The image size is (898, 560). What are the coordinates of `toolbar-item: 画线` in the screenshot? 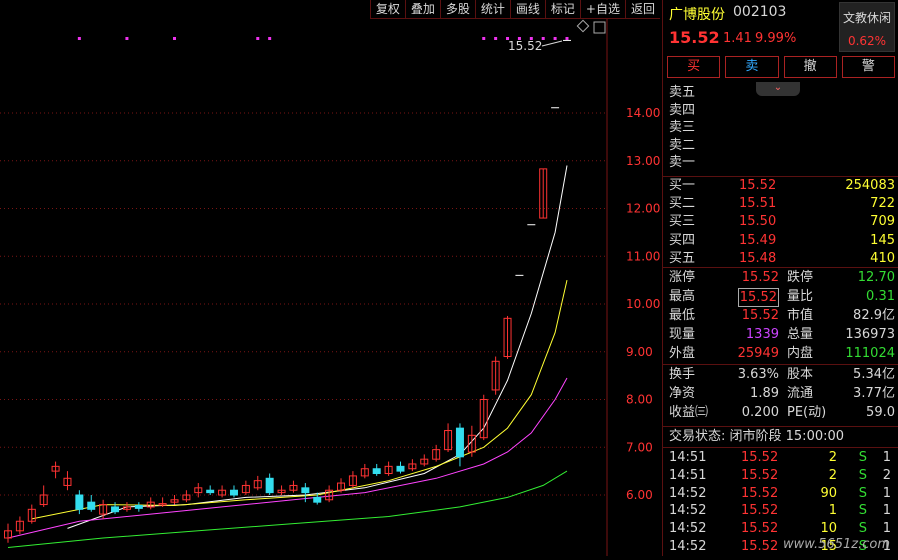 It's located at (527, 9).